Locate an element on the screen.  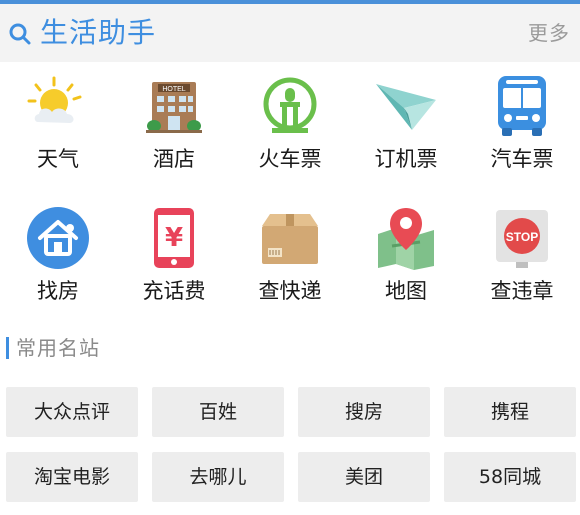
map-pin-icon is located at coordinates (406, 239).